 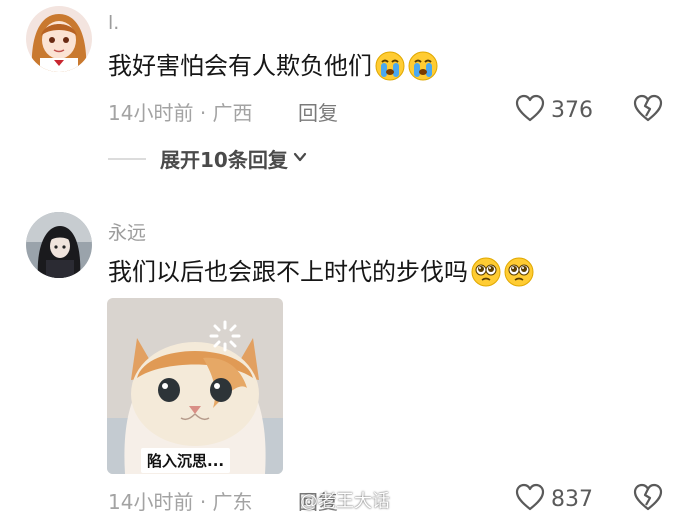 What do you see at coordinates (345, 501) in the screenshot?
I see `watermark: @老王大话` at bounding box center [345, 501].